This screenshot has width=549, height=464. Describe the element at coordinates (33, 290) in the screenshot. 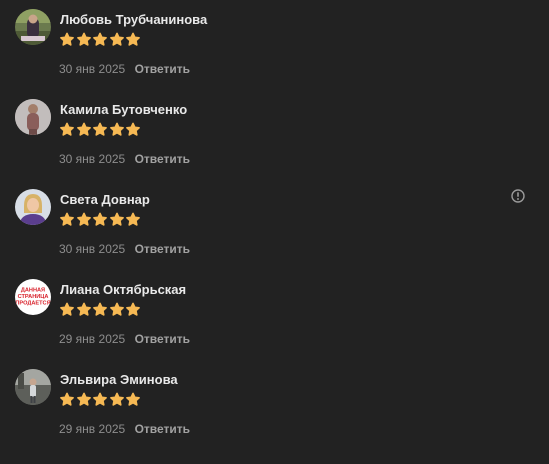

I see `avatar-text-line: ДАННАЯ` at that location.